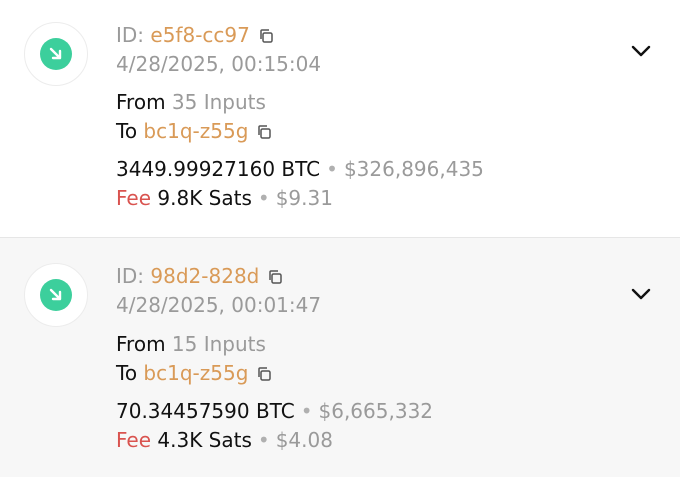 Image resolution: width=680 pixels, height=477 pixels. Describe the element at coordinates (205, 411) in the screenshot. I see `amount-btc: 70.34457590 BTC` at that location.